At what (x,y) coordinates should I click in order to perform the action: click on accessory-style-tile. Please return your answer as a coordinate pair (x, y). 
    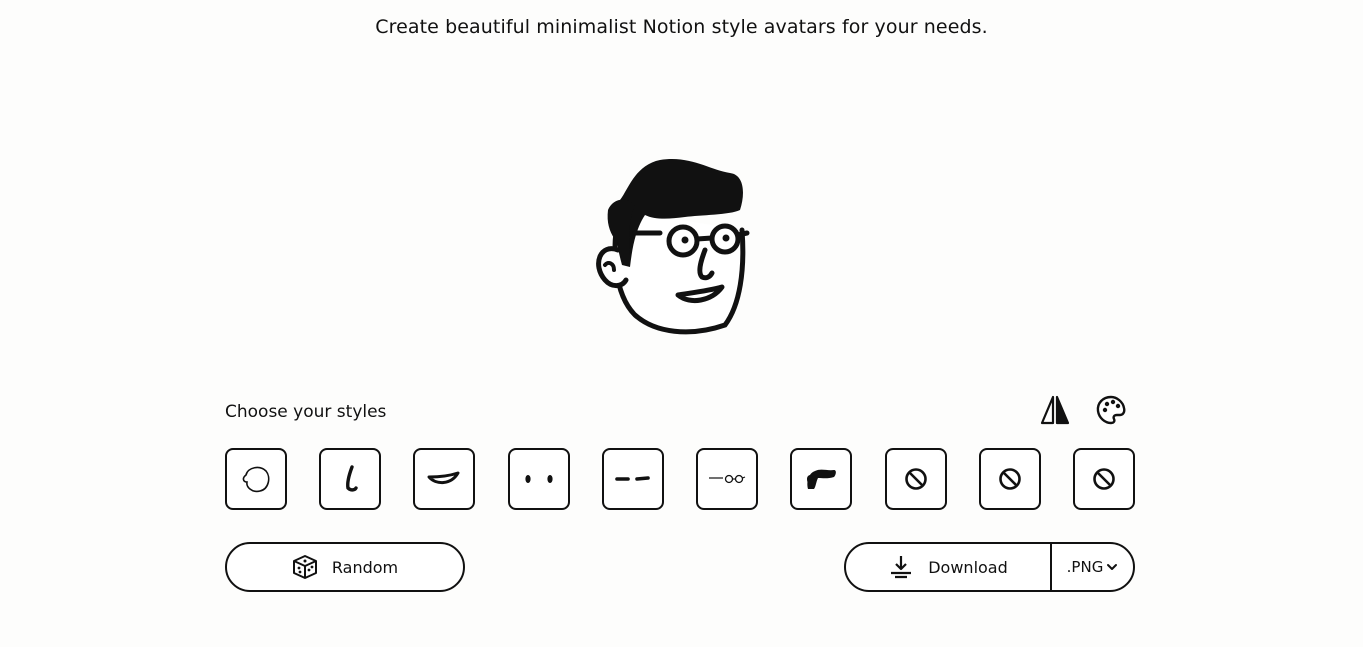
    Looking at the image, I should click on (916, 479).